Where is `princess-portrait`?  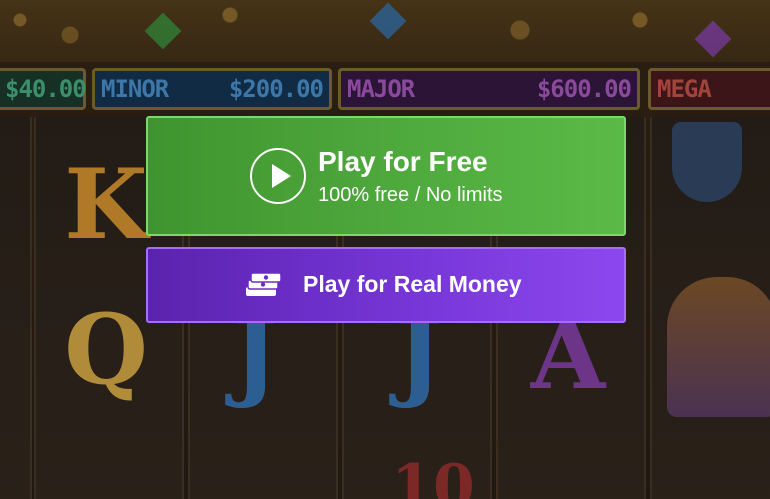 princess-portrait is located at coordinates (718, 347).